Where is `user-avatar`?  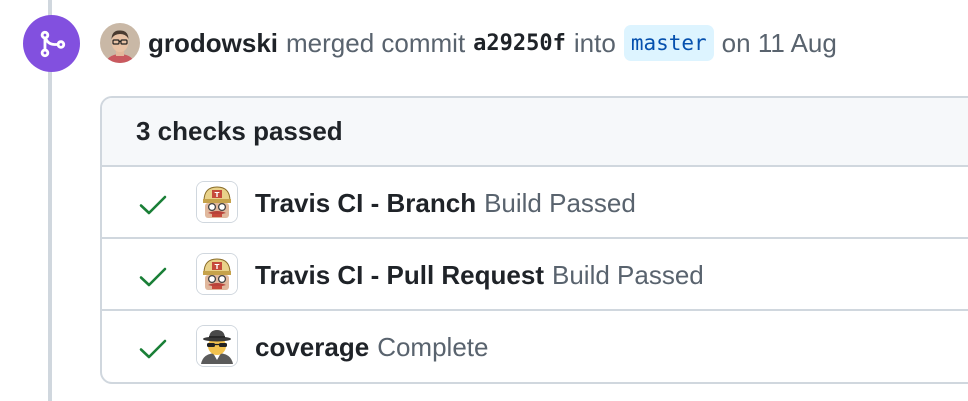
user-avatar is located at coordinates (120, 43).